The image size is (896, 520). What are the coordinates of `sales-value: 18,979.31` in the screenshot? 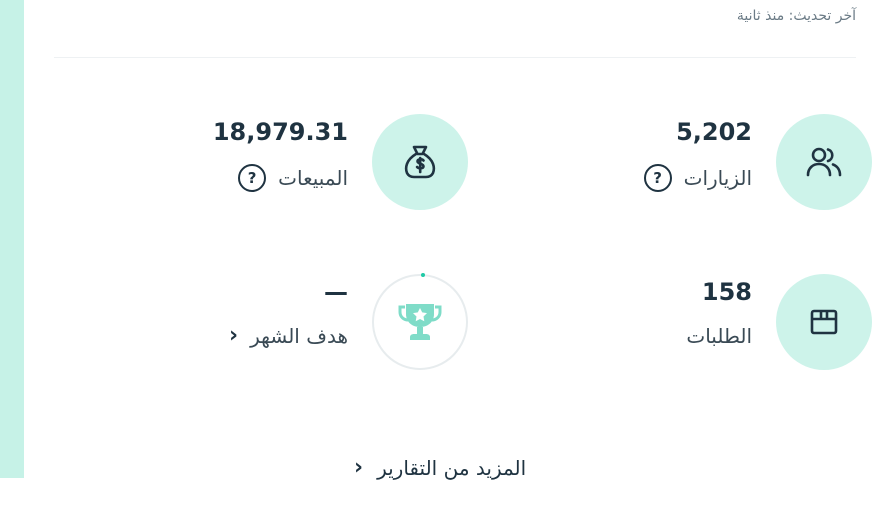 It's located at (280, 132).